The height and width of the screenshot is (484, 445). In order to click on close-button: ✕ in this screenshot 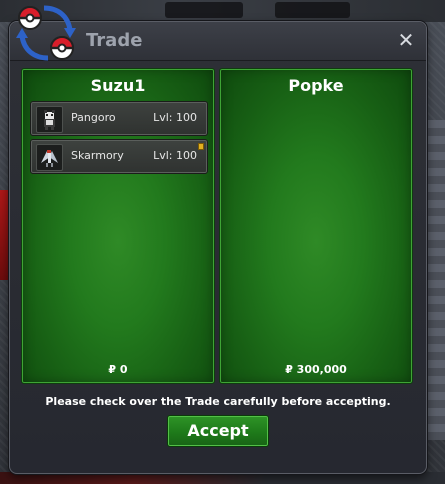, I will do `click(406, 40)`.